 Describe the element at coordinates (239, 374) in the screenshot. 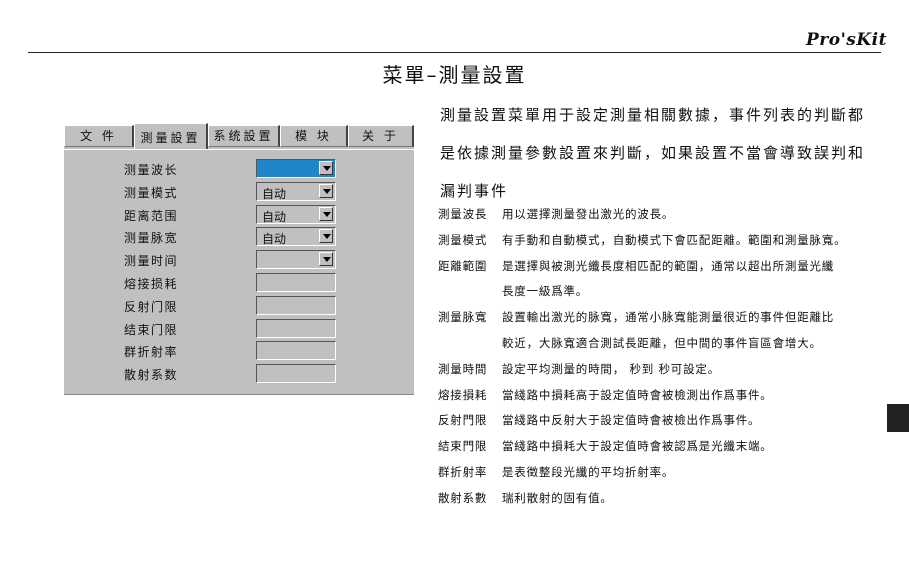

I see `form-row: 散射系数` at that location.